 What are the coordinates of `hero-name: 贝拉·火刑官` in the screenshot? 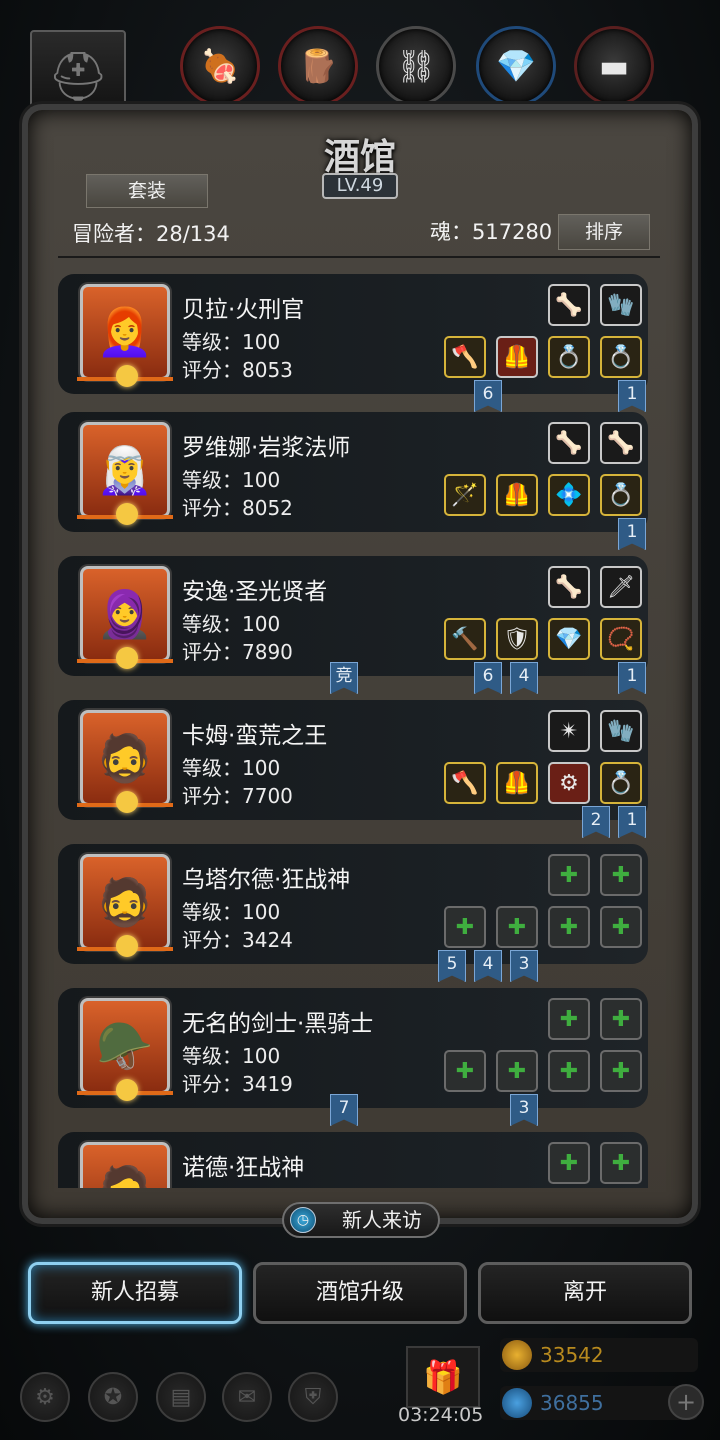 It's located at (243, 310).